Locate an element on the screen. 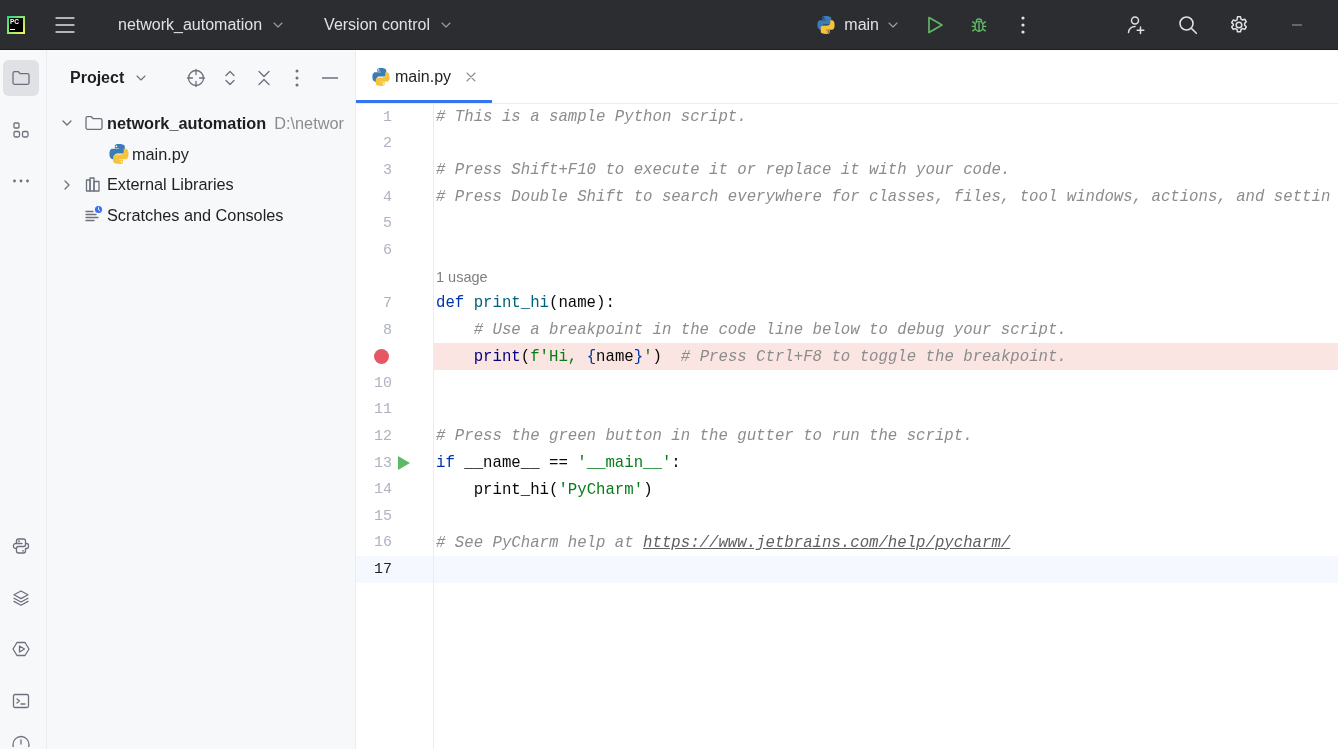 This screenshot has height=749, width=1338. add-user-icon is located at coordinates (1136, 24).